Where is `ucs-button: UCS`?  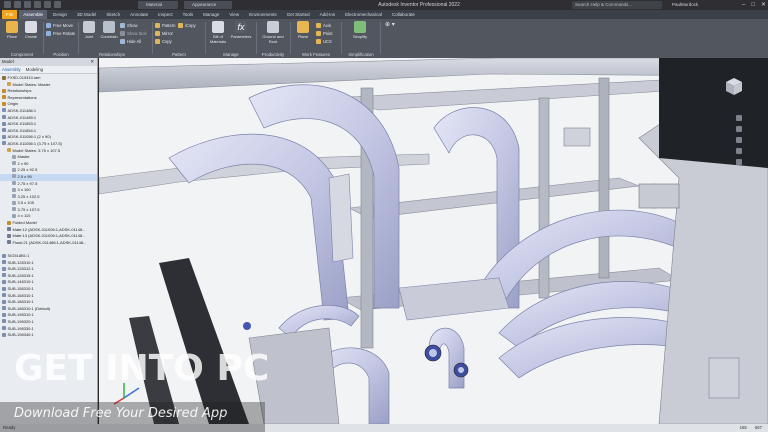 ucs-button: UCS is located at coordinates (324, 41).